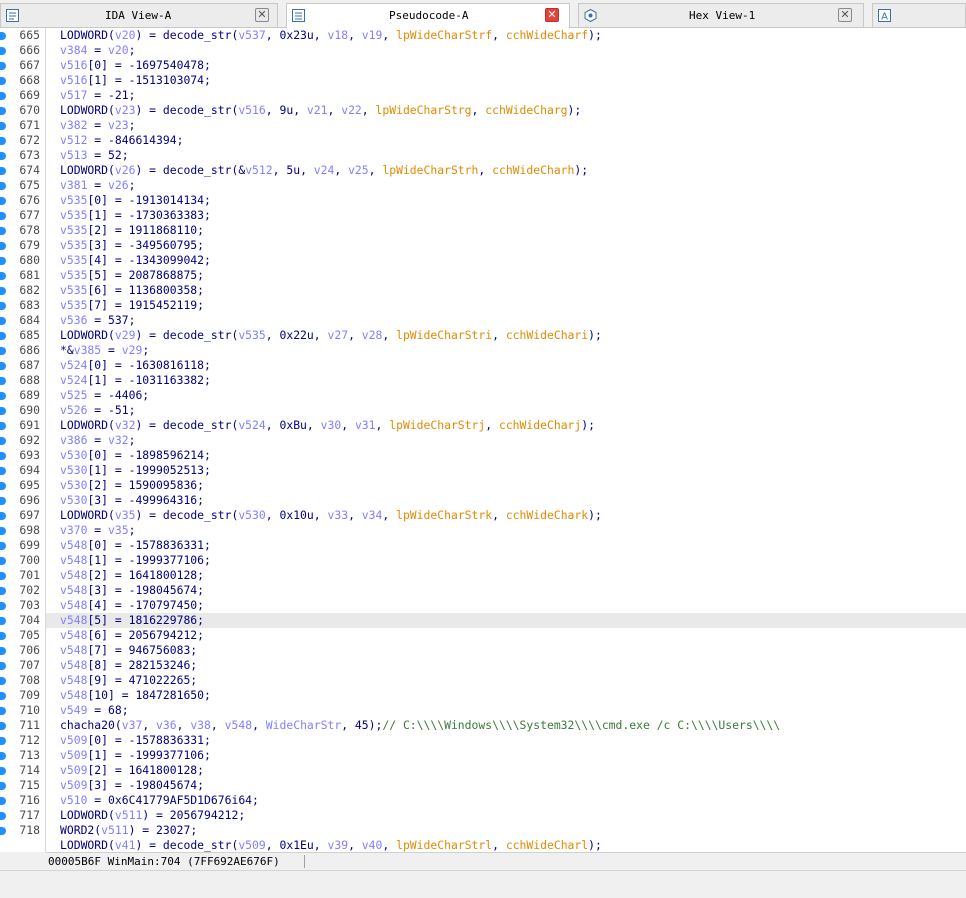  I want to click on code-line: 672 v512 = -846614394;, so click(483, 140).